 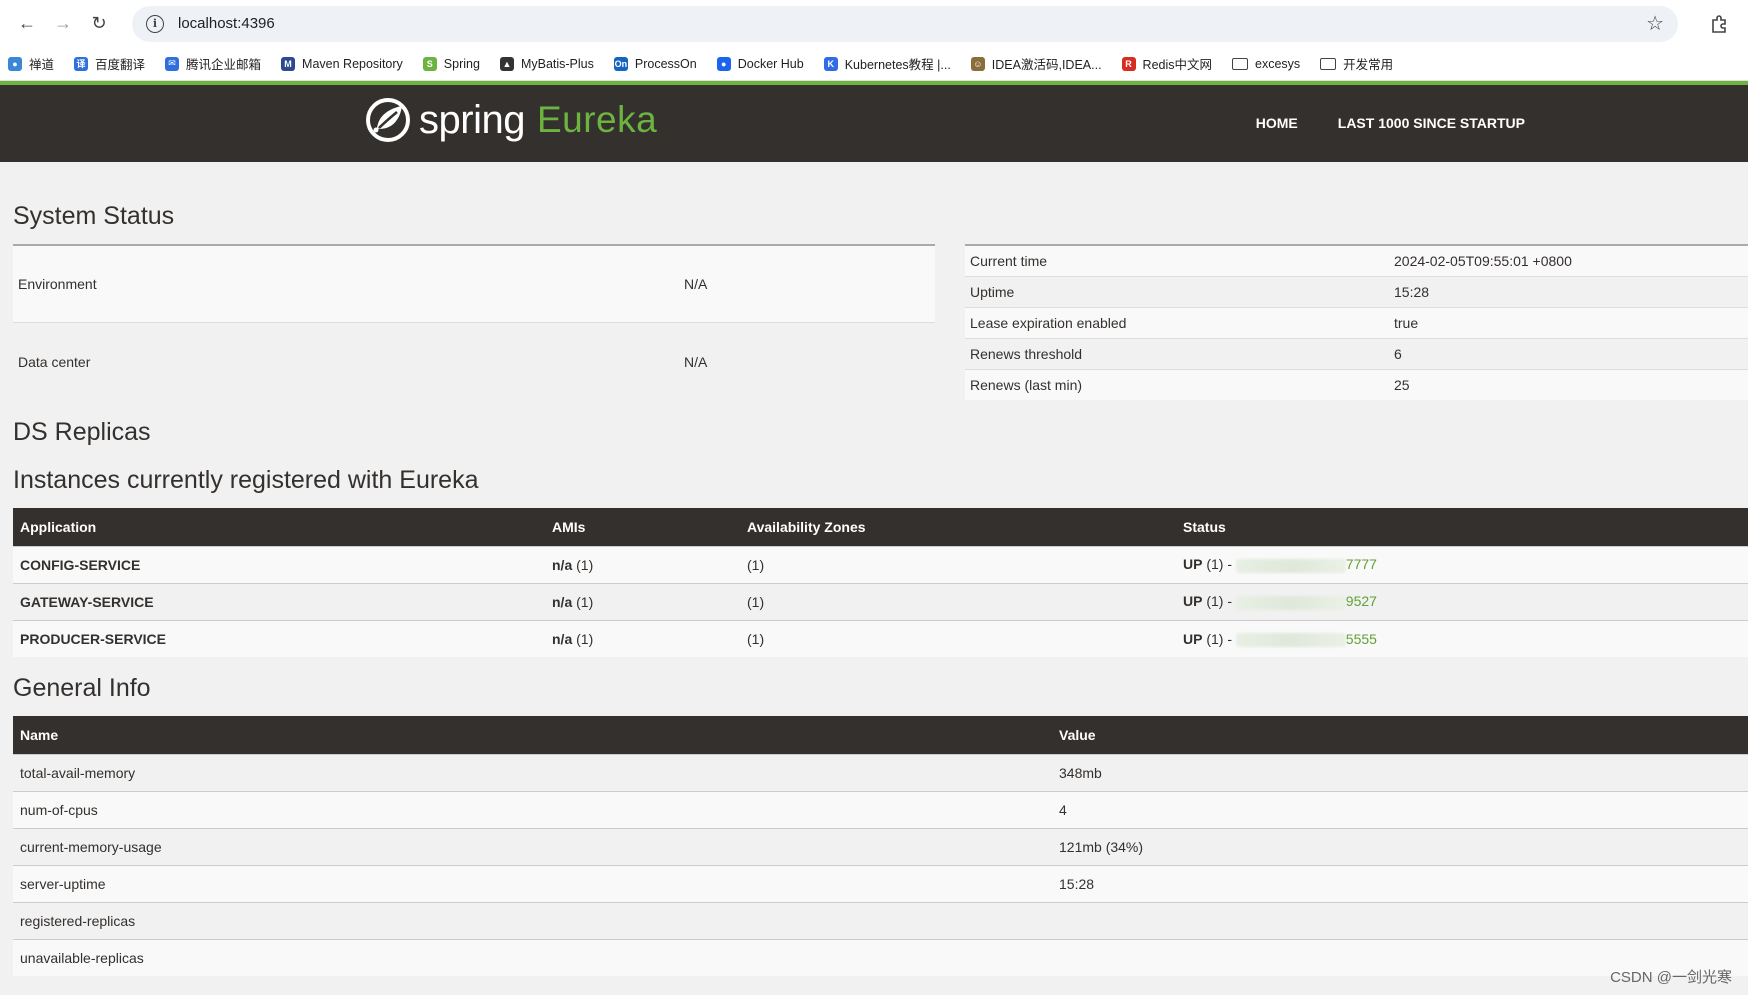 I want to click on bookmark-favicon-icon: M, so click(x=288, y=63).